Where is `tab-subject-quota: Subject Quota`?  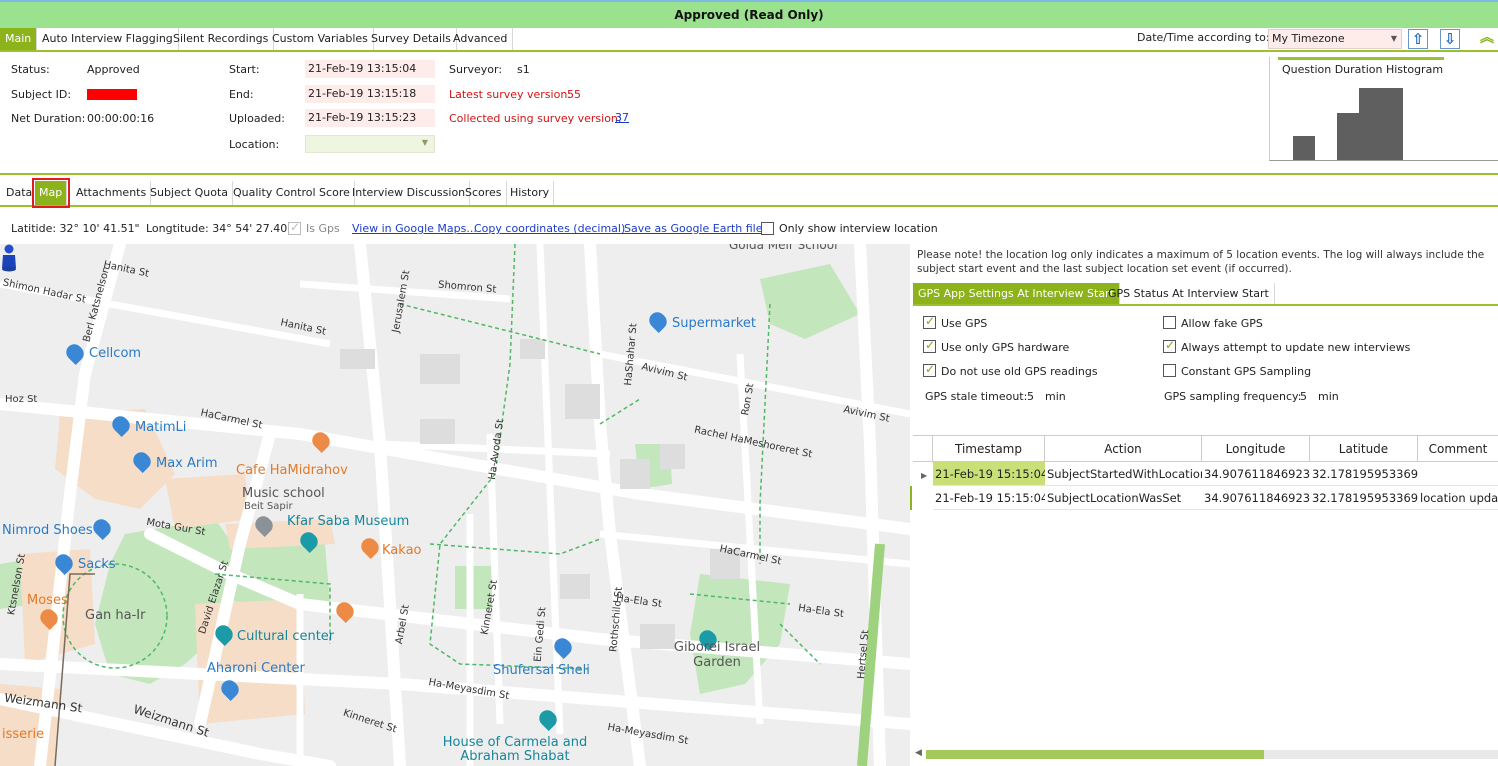 tab-subject-quota: Subject Quota is located at coordinates (190, 193).